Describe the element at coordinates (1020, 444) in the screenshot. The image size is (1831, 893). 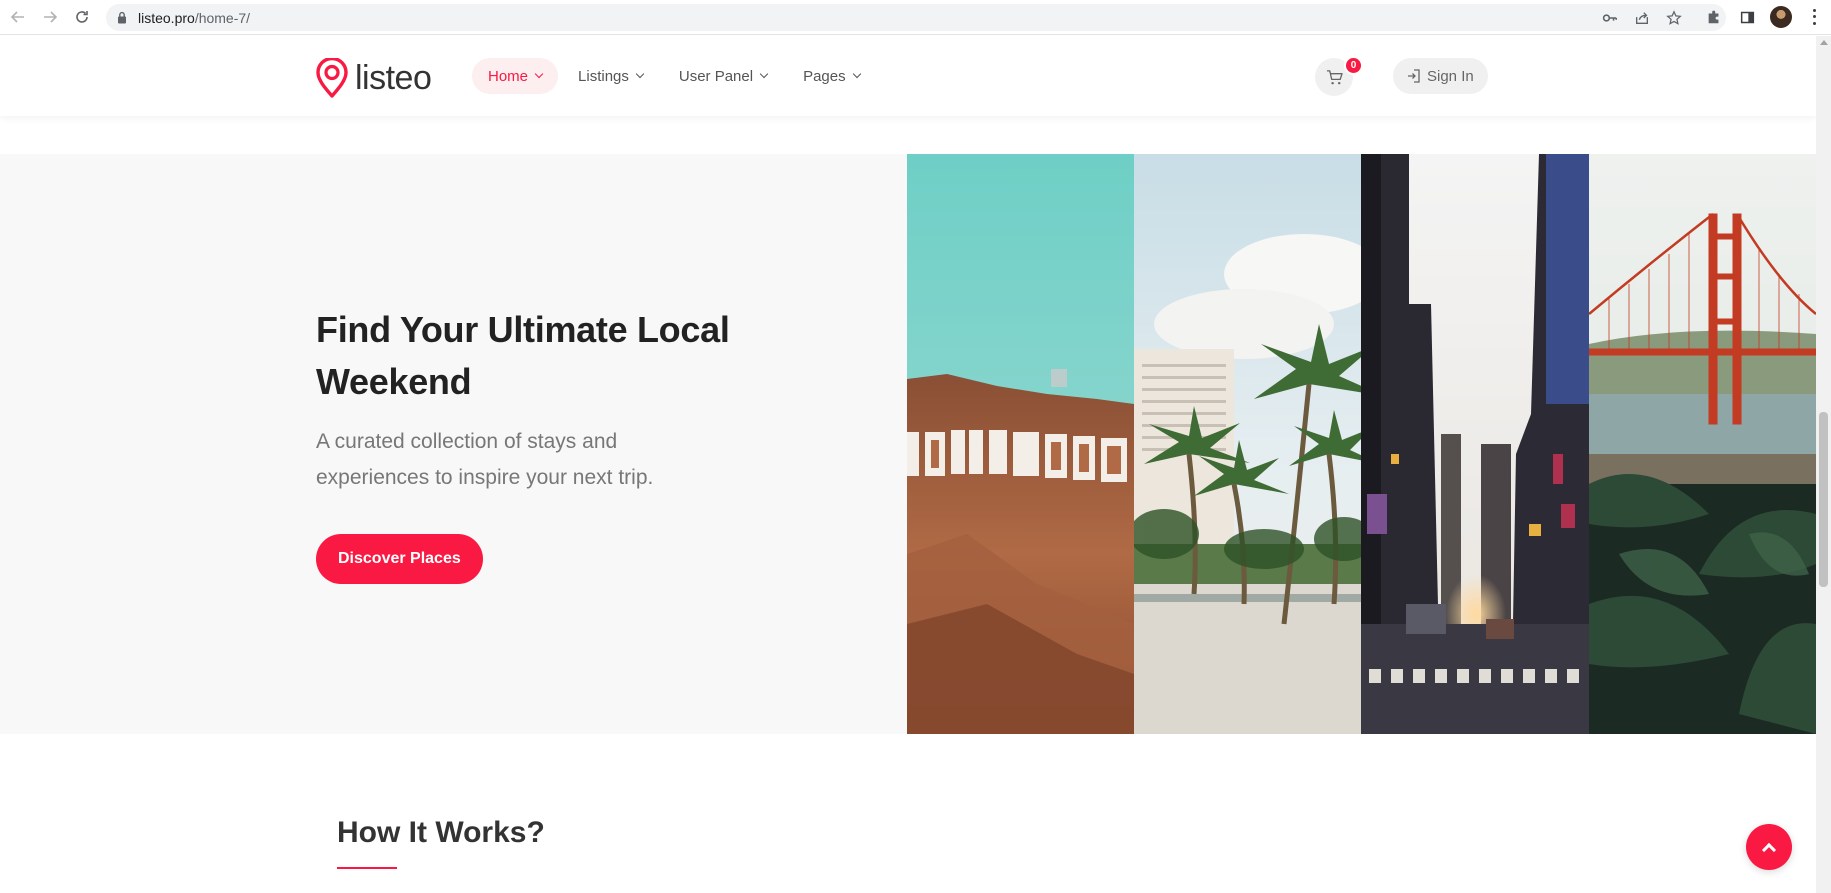
I see `hollywood-image` at that location.